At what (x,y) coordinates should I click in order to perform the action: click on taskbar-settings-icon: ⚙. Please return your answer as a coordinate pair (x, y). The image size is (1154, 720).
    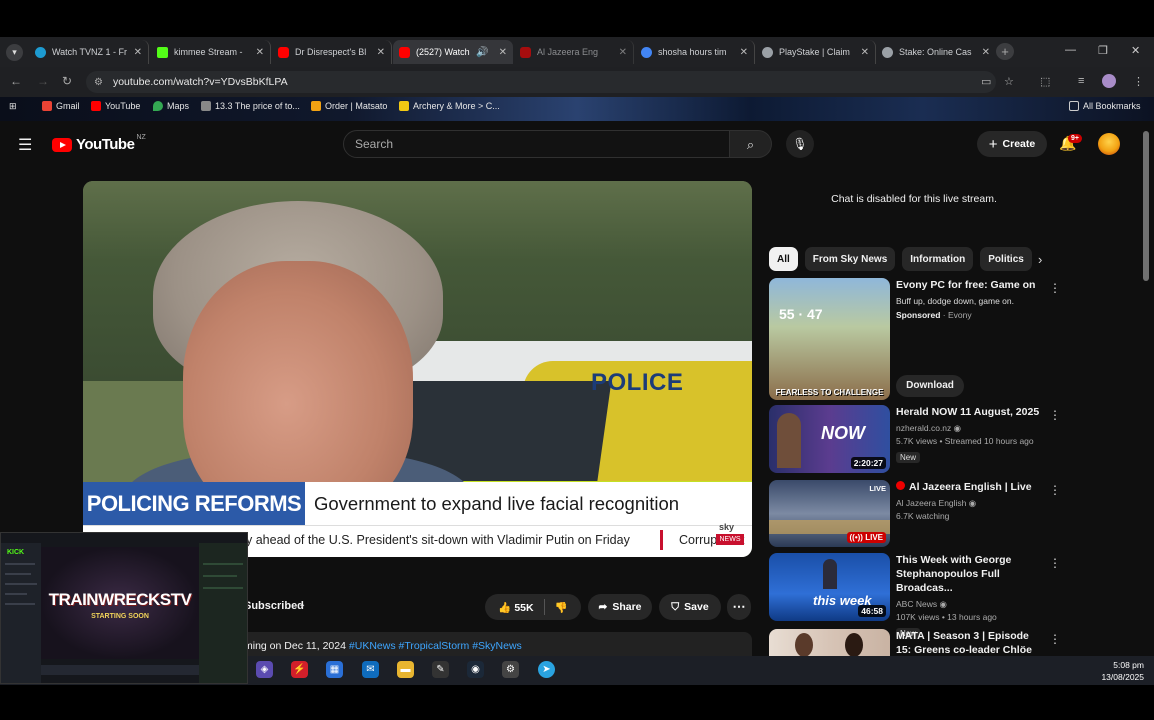
    Looking at the image, I should click on (510, 669).